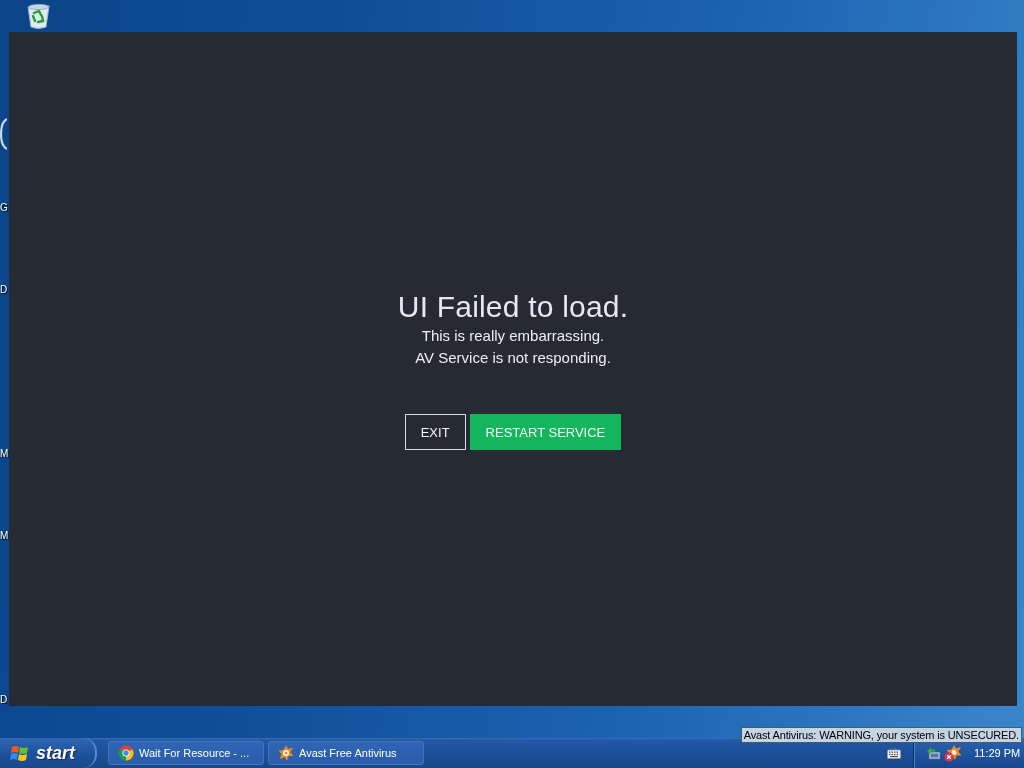 This screenshot has width=1024, height=768. Describe the element at coordinates (933, 753) in the screenshot. I see `network-icon` at that location.